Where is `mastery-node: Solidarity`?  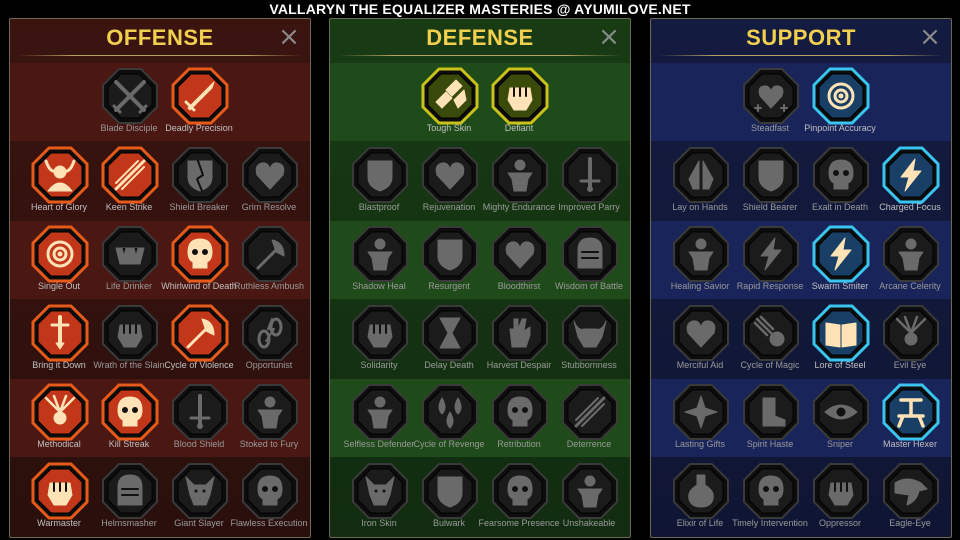 mastery-node: Solidarity is located at coordinates (379, 343).